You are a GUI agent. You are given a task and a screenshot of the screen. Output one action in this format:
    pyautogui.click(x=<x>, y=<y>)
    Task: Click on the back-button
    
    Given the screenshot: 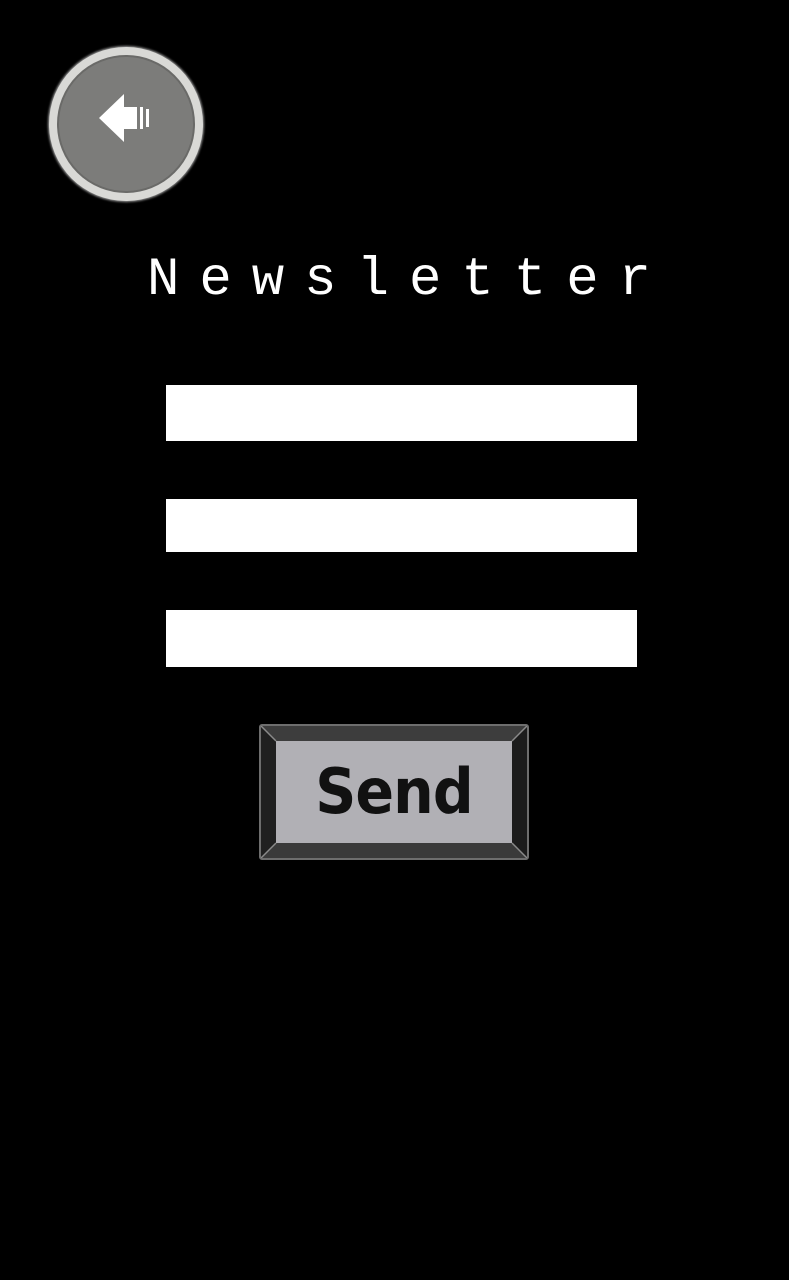 What is the action you would take?
    pyautogui.click(x=126, y=124)
    